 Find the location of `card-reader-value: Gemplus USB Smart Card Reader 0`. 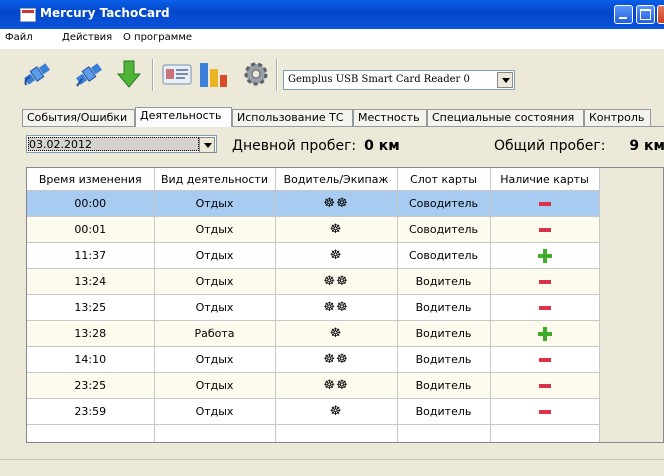

card-reader-value: Gemplus USB Smart Card Reader 0 is located at coordinates (379, 79).